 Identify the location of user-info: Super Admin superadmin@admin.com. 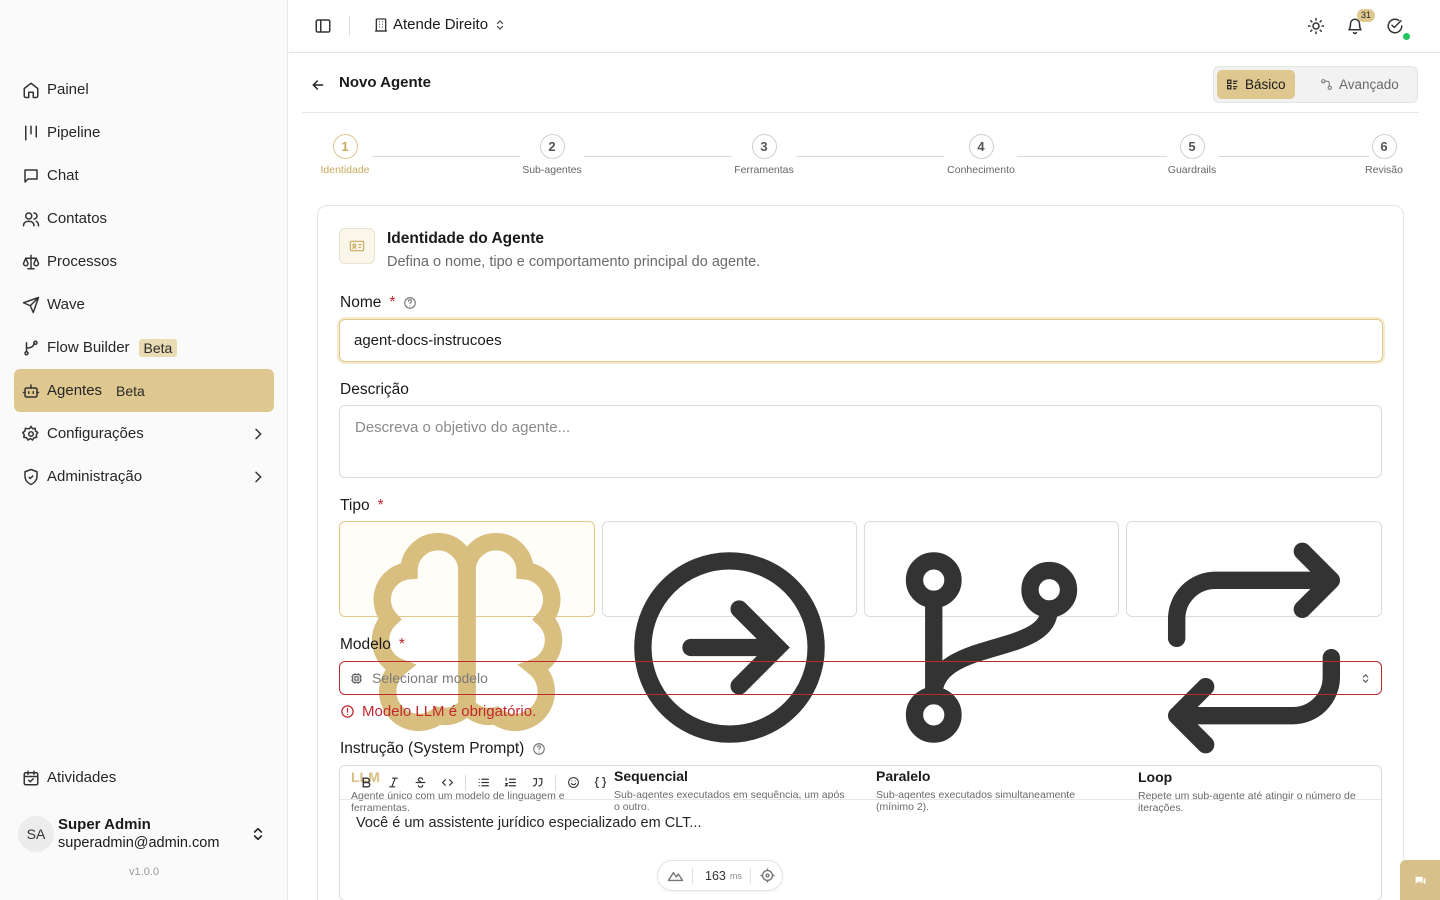
(138, 834).